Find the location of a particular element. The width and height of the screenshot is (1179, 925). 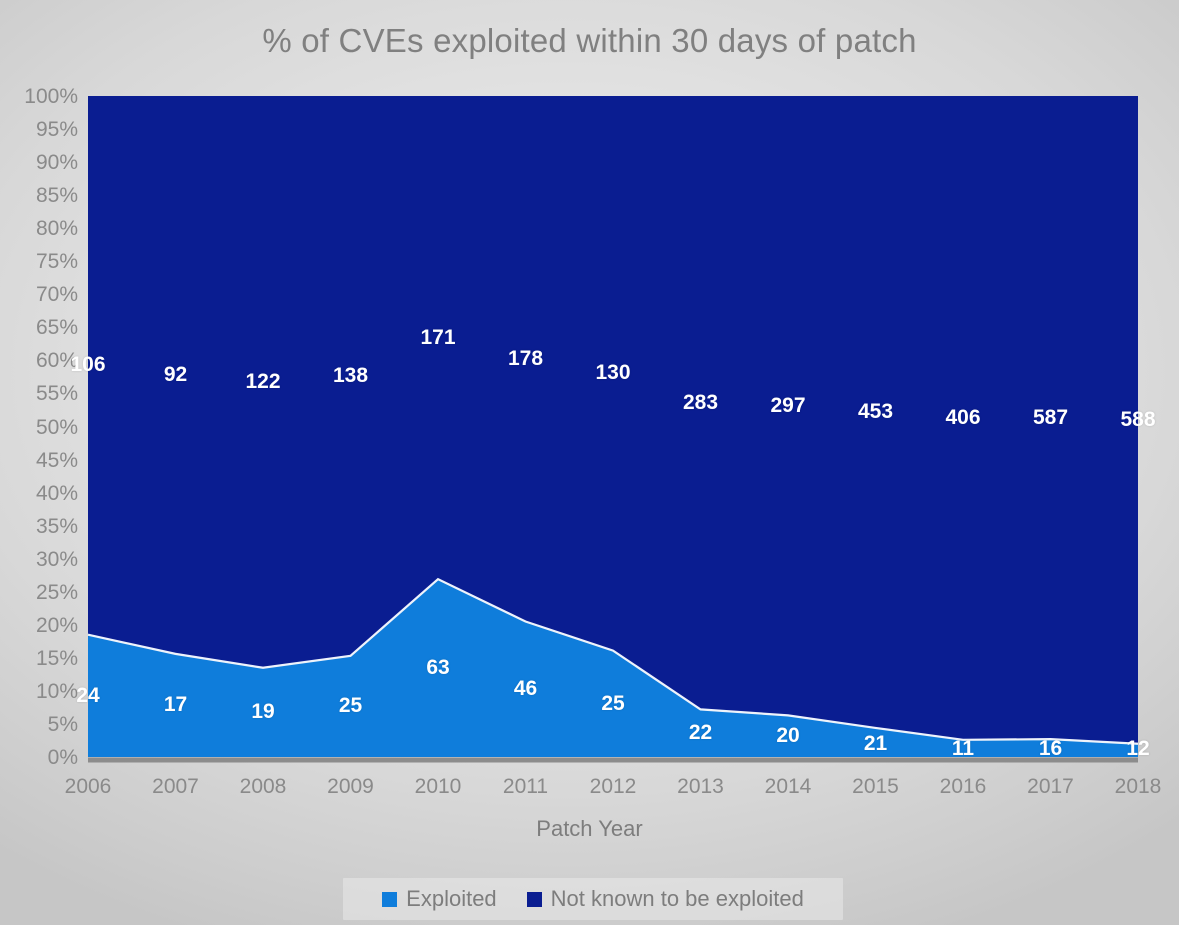

x-axis-tick: 2015 is located at coordinates (875, 786).